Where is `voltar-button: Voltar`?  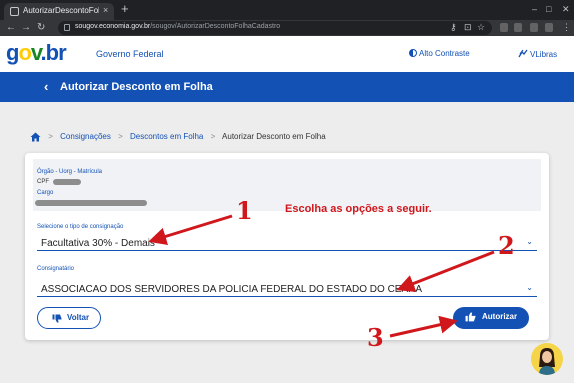 voltar-button: Voltar is located at coordinates (69, 318).